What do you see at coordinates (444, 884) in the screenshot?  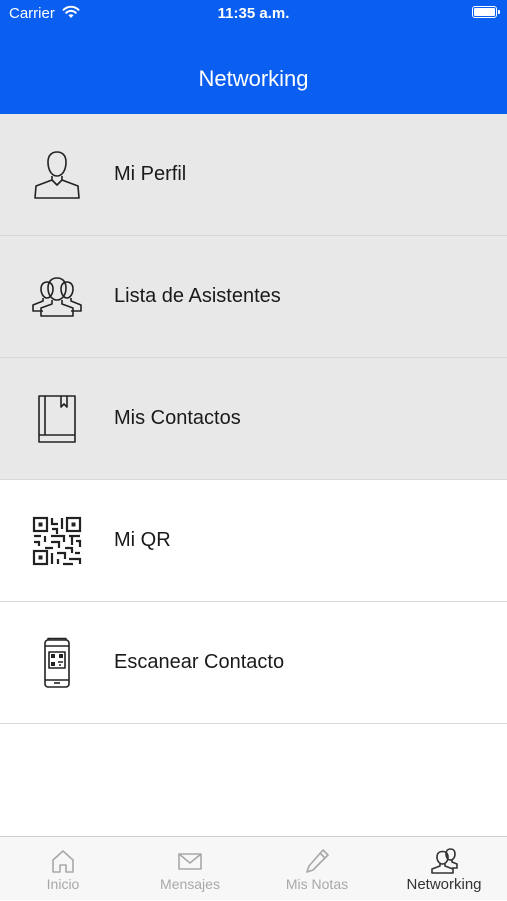 I see `tab-label: Networking` at bounding box center [444, 884].